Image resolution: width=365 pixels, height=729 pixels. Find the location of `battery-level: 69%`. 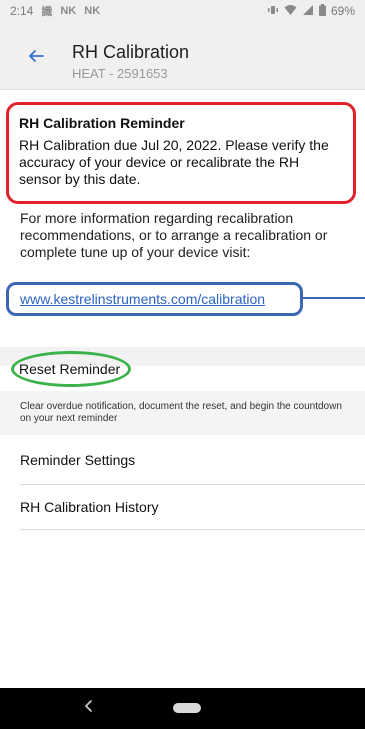

battery-level: 69% is located at coordinates (342, 11).